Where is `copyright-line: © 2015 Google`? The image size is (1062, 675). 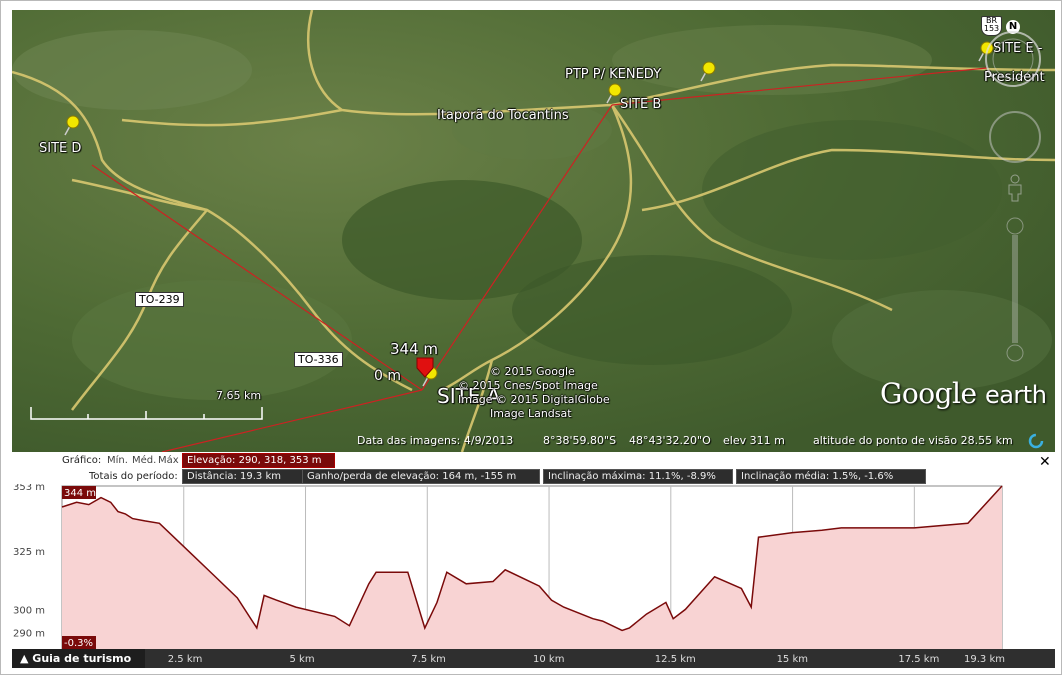 copyright-line: © 2015 Google is located at coordinates (532, 371).